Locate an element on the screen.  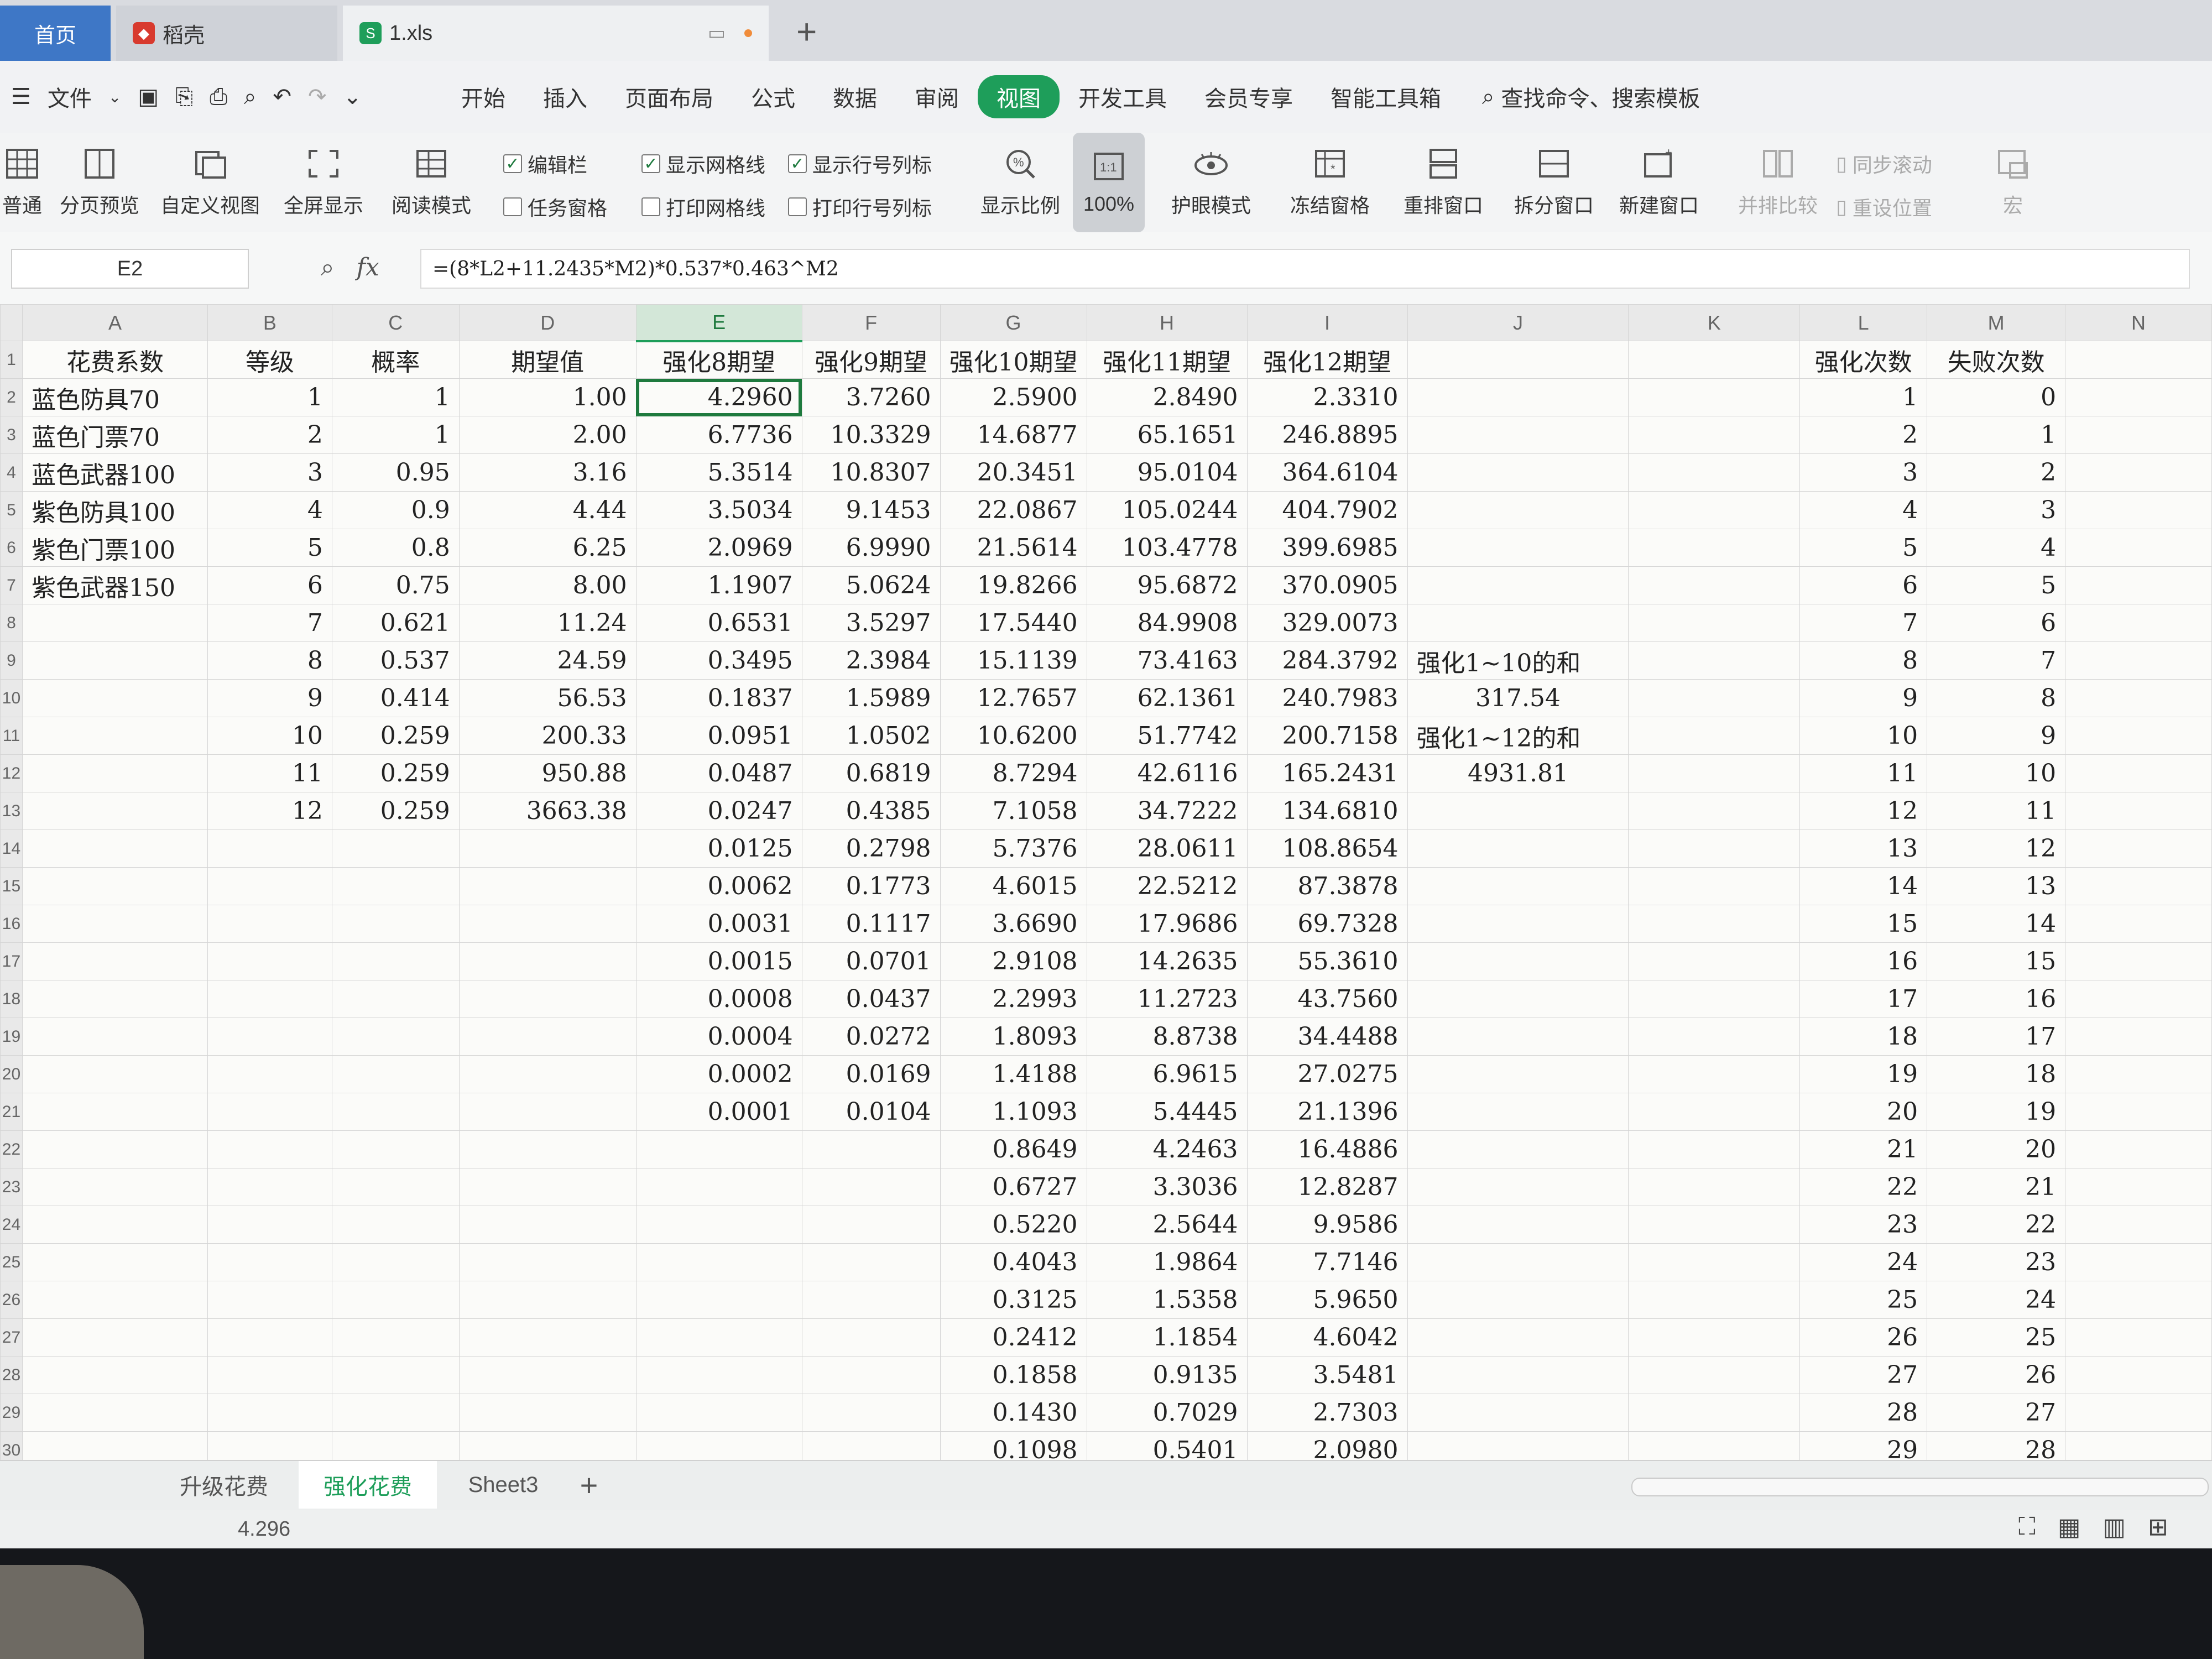
row-header: 6 is located at coordinates (12, 548).